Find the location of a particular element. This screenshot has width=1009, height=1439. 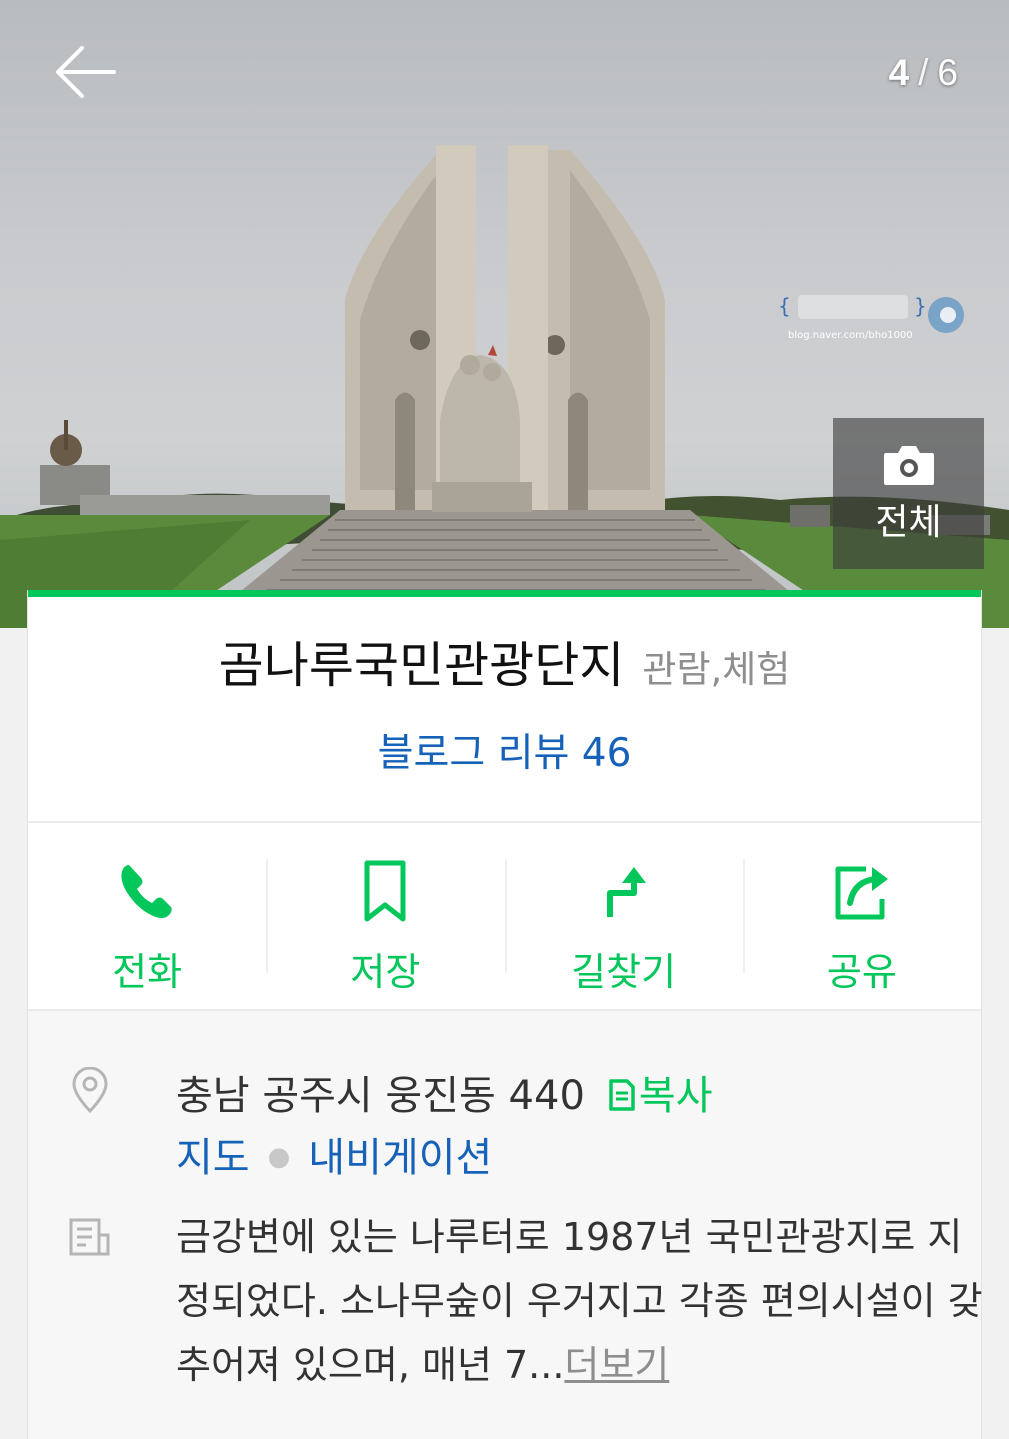

place-category: 관람,체험 is located at coordinates (716, 669).